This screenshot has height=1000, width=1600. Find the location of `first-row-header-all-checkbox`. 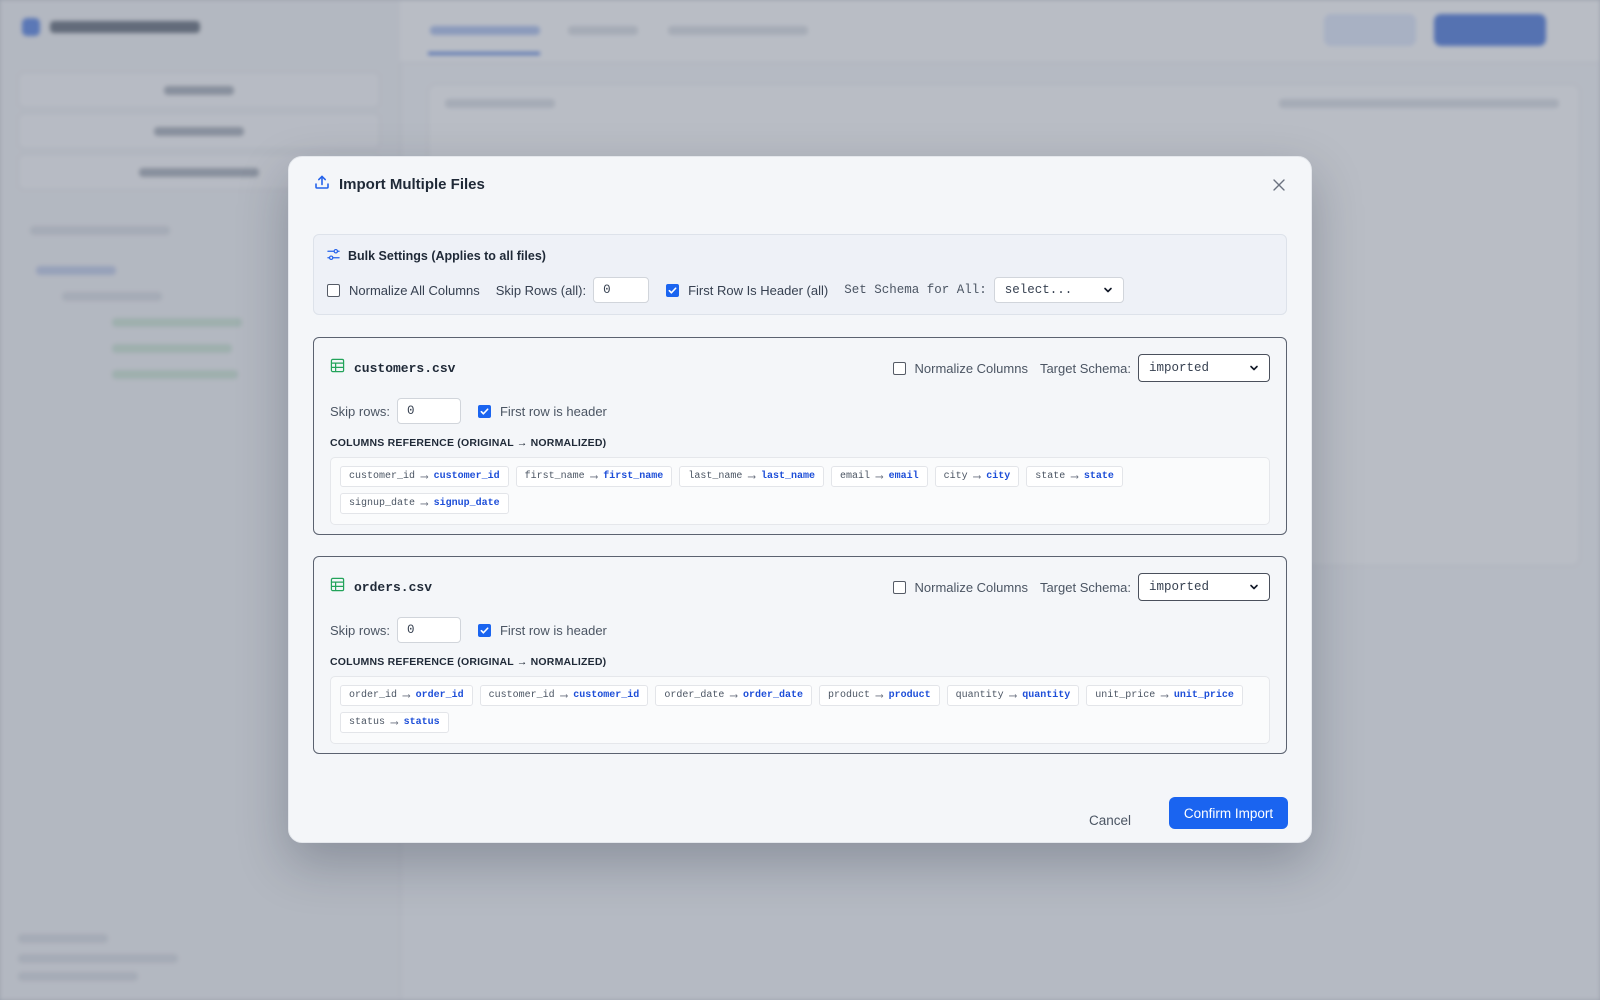

first-row-header-all-checkbox is located at coordinates (673, 290).